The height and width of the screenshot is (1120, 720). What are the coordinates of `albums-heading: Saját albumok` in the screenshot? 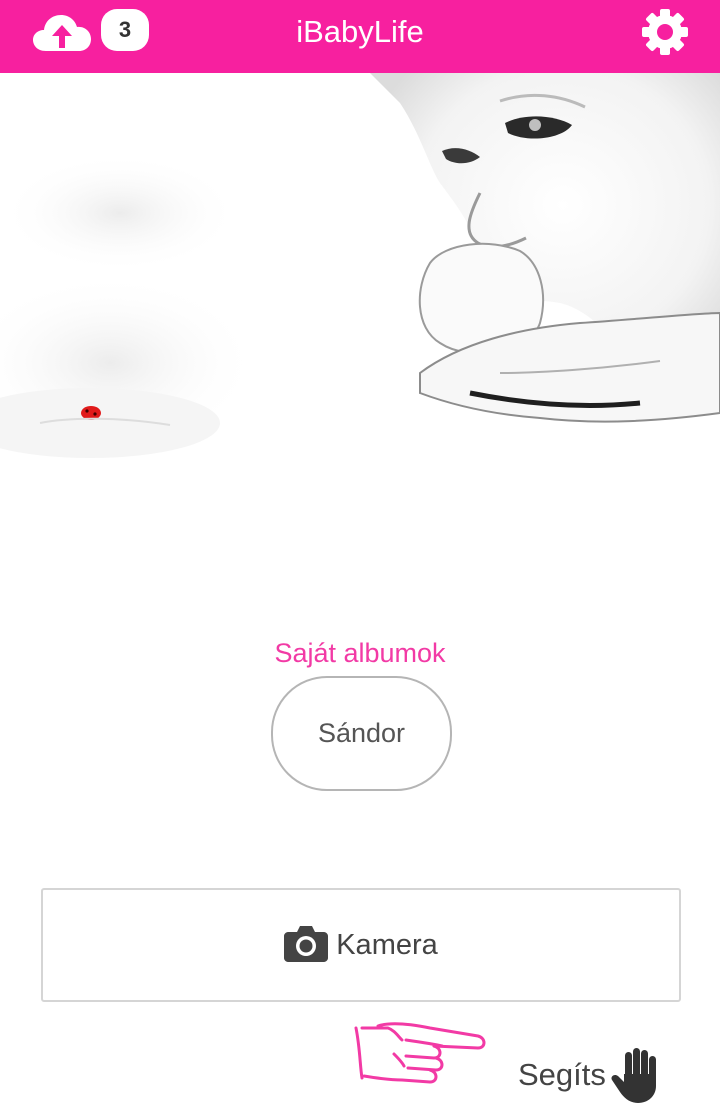 It's located at (360, 653).